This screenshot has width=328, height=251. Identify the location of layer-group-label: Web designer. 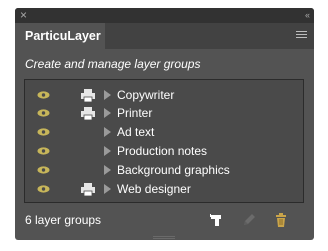
(154, 189).